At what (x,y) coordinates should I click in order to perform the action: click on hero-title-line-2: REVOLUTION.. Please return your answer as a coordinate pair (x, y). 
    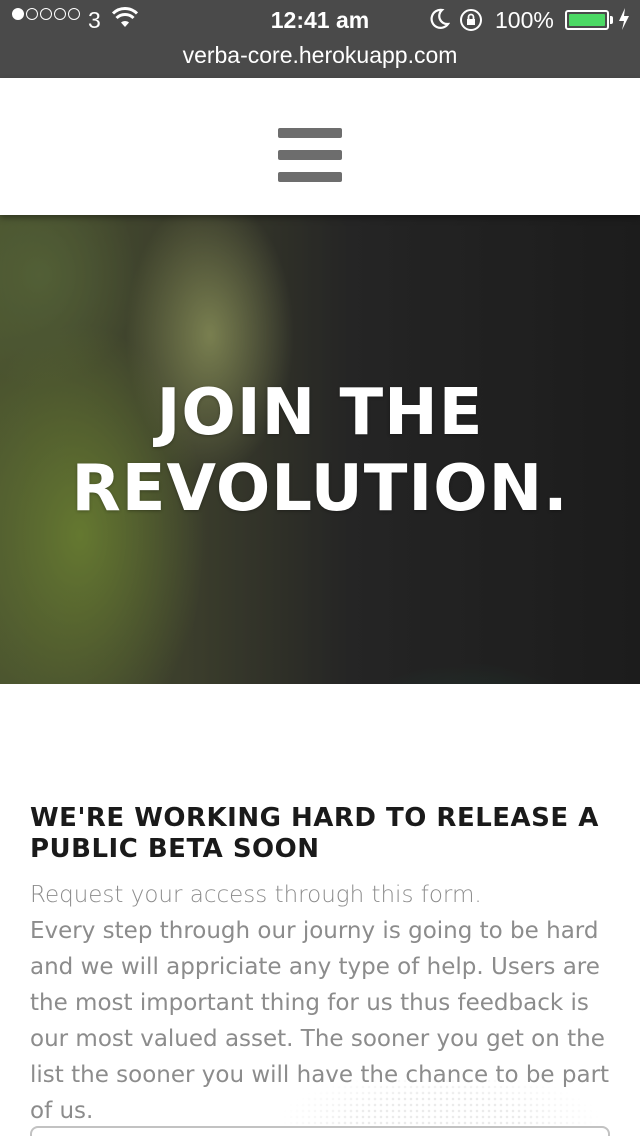
    Looking at the image, I should click on (320, 489).